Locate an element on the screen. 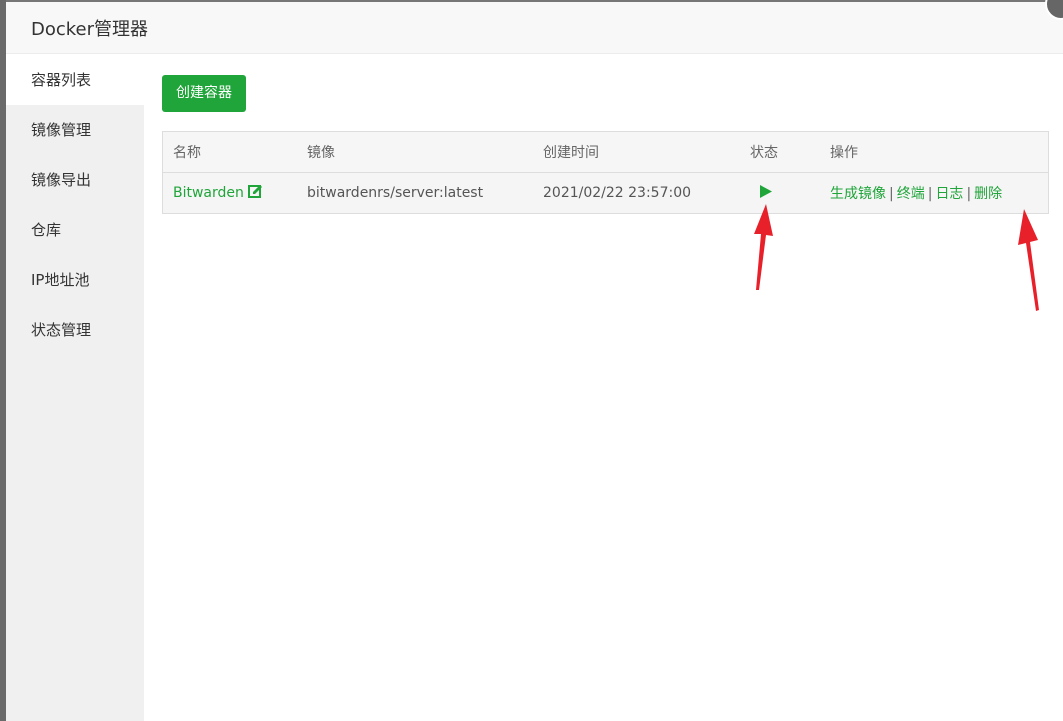 The image size is (1063, 721). container-name-link: Bitwarden is located at coordinates (208, 193).